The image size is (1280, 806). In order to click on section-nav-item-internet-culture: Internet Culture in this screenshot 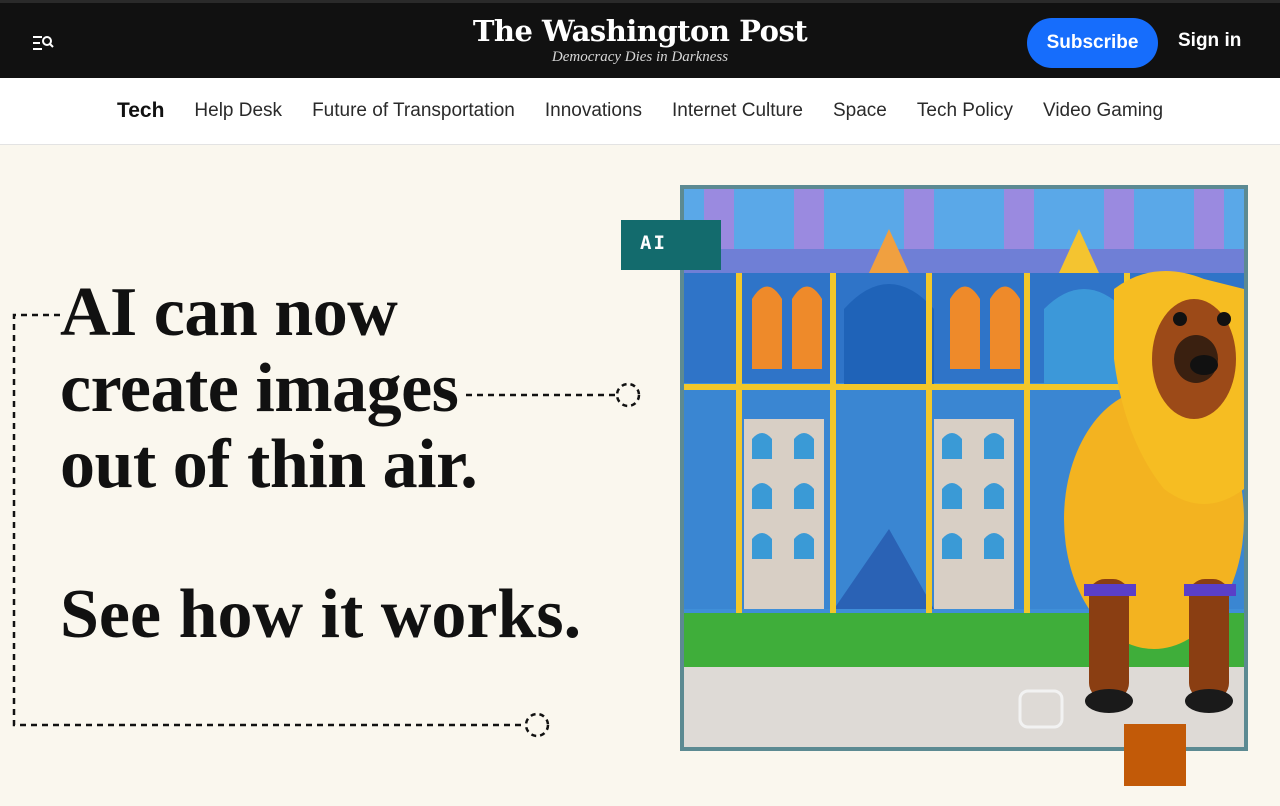, I will do `click(737, 111)`.